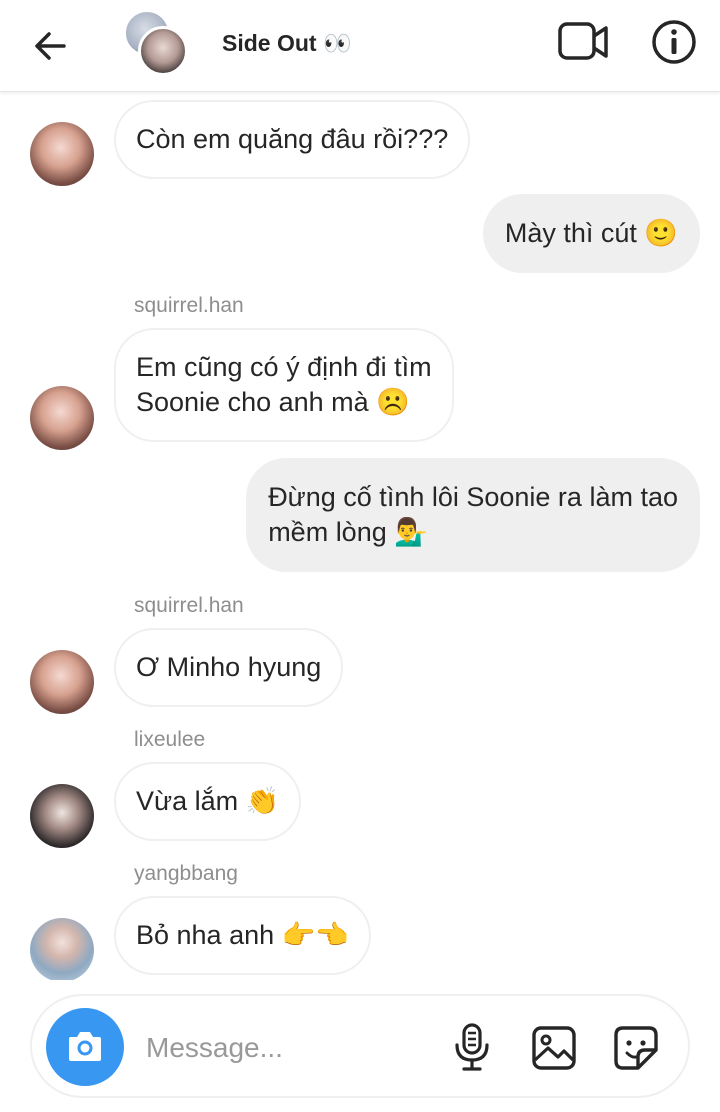 This screenshot has height=1112, width=720. I want to click on info-icon, so click(674, 42).